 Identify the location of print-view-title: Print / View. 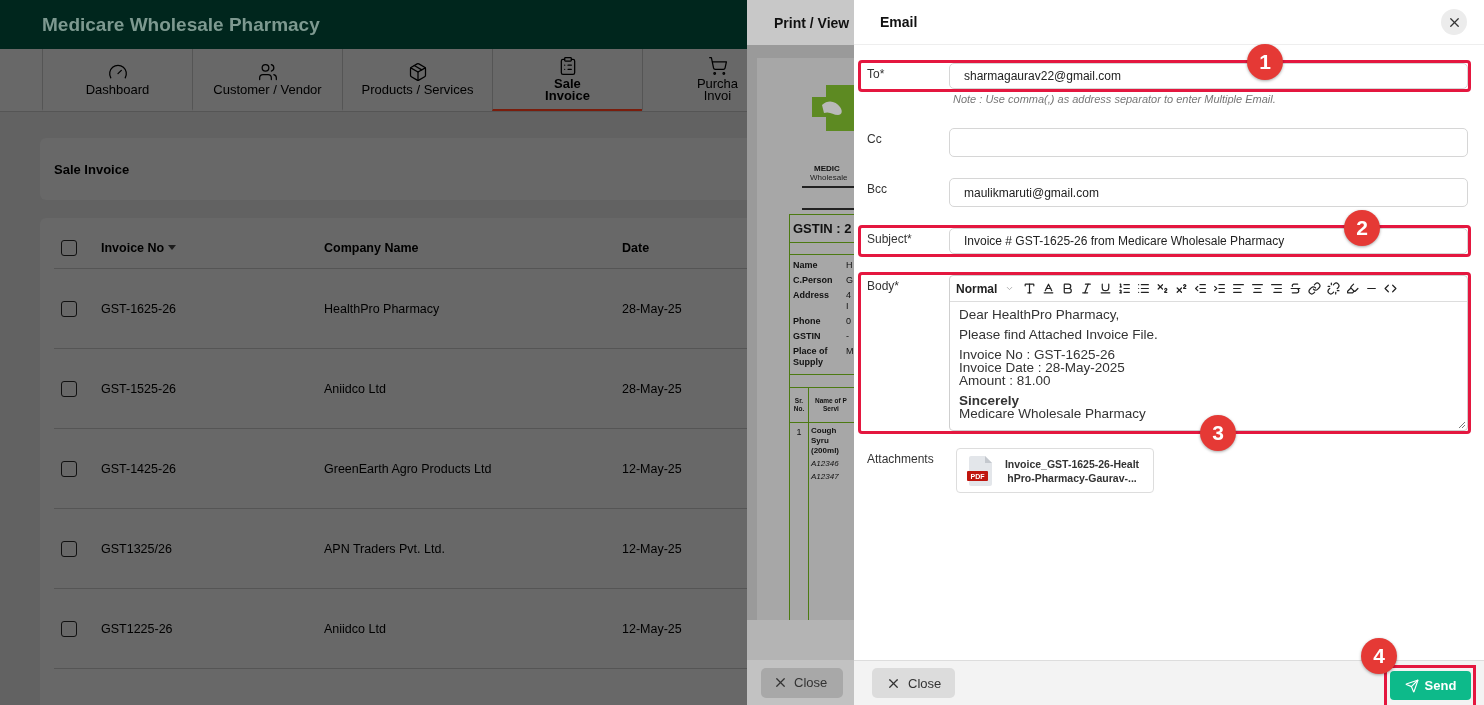
(812, 22).